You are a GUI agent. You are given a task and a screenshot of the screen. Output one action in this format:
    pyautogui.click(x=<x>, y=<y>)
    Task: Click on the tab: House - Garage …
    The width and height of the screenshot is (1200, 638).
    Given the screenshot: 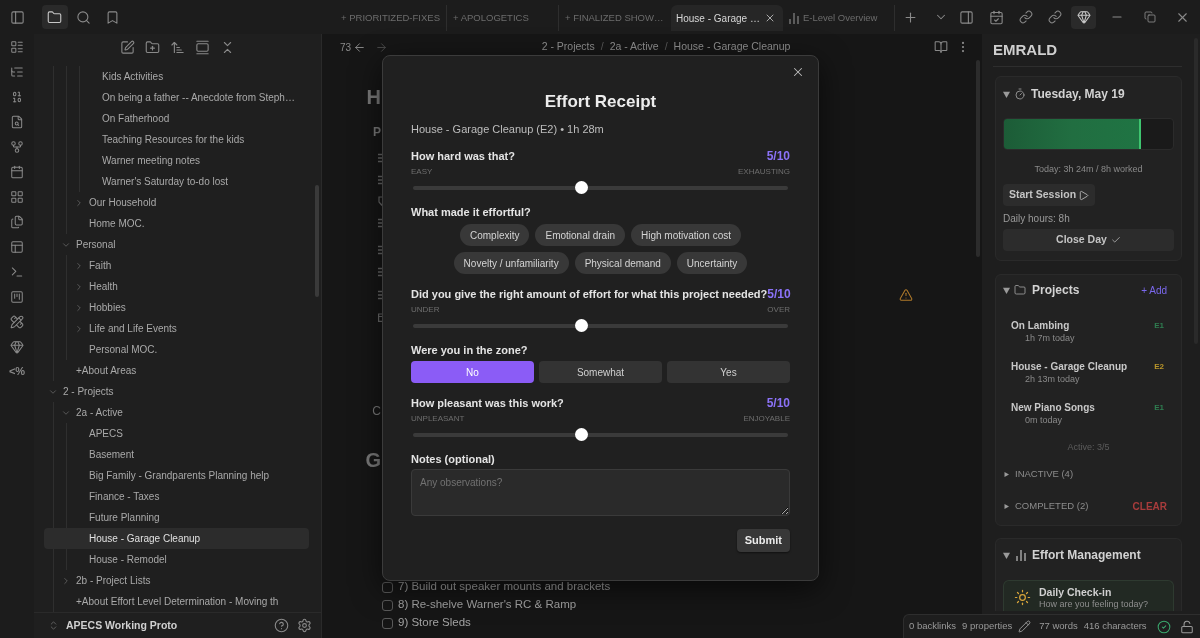 What is the action you would take?
    pyautogui.click(x=727, y=18)
    